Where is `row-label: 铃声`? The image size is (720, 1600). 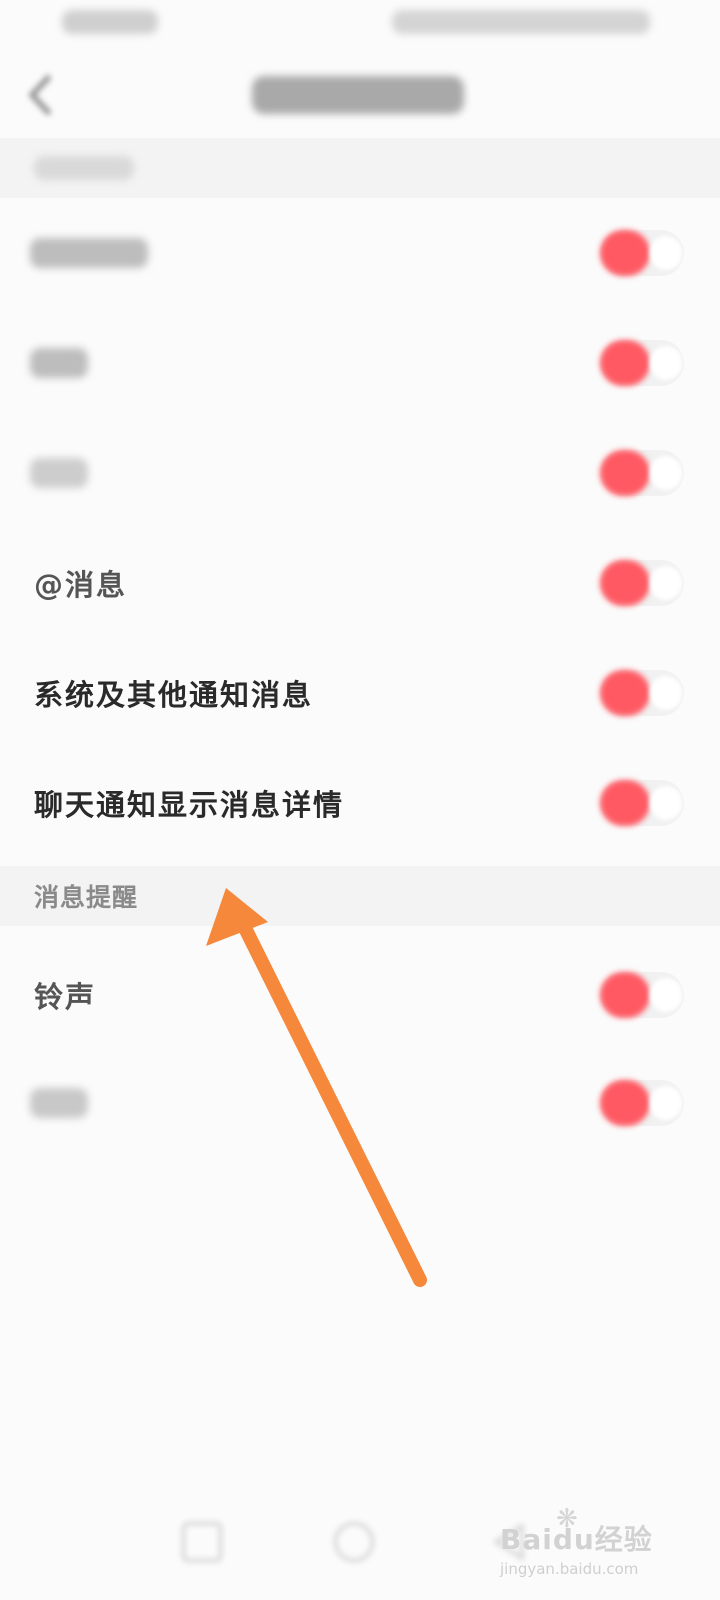
row-label: 铃声 is located at coordinates (65, 997).